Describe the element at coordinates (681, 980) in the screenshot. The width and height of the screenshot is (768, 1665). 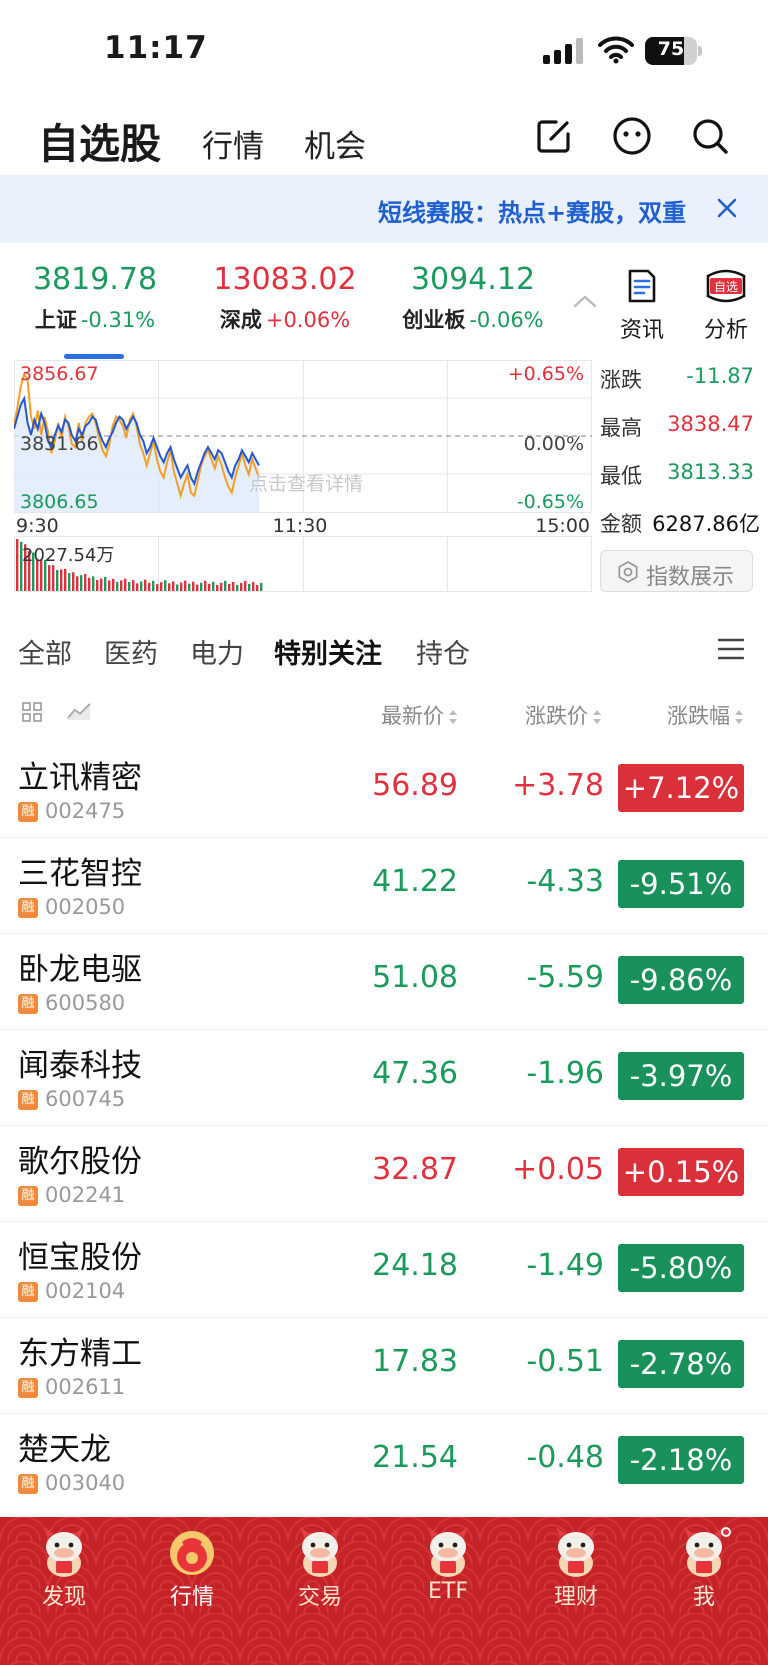
I see `stock-pct: -9.86%` at that location.